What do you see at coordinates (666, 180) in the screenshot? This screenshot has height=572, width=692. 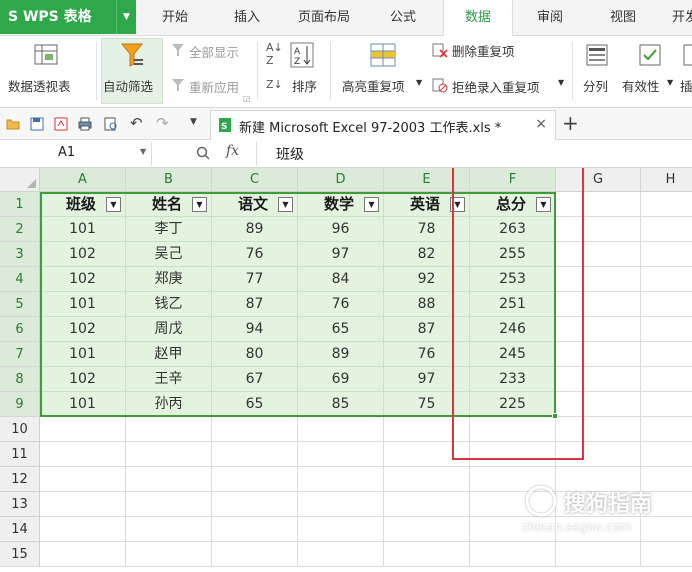 I see `column-header-h: H` at bounding box center [666, 180].